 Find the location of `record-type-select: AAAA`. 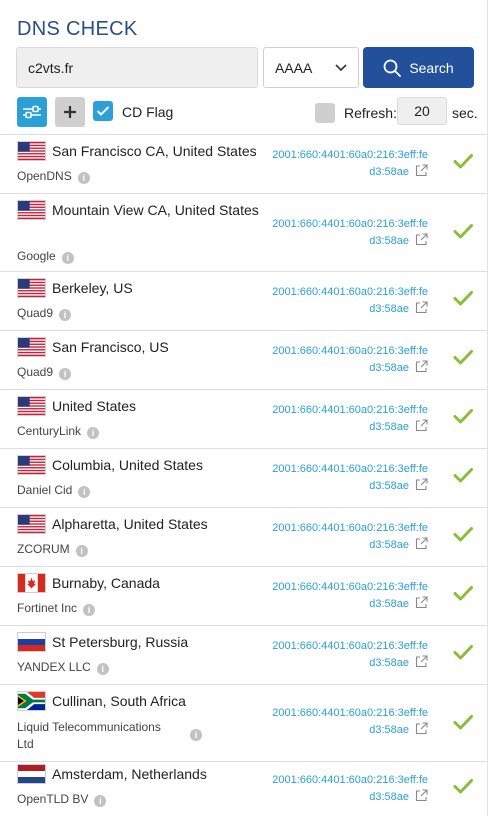

record-type-select: AAAA is located at coordinates (311, 67).